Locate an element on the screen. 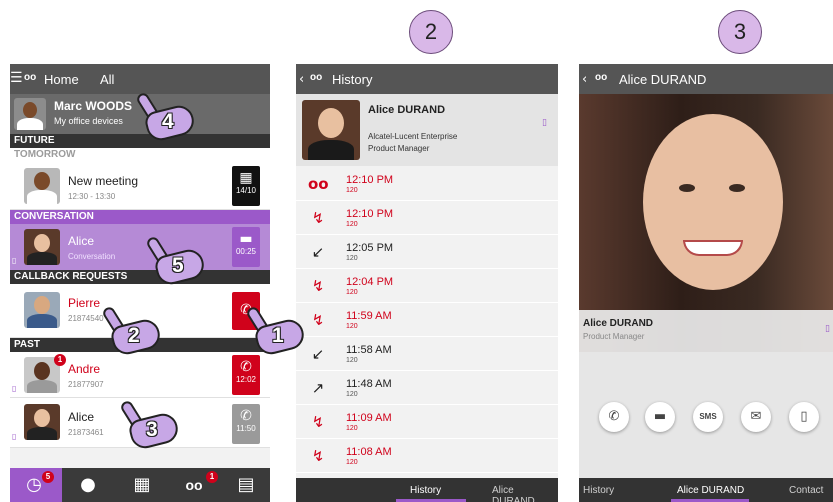  past-name: Andre is located at coordinates (84, 369).